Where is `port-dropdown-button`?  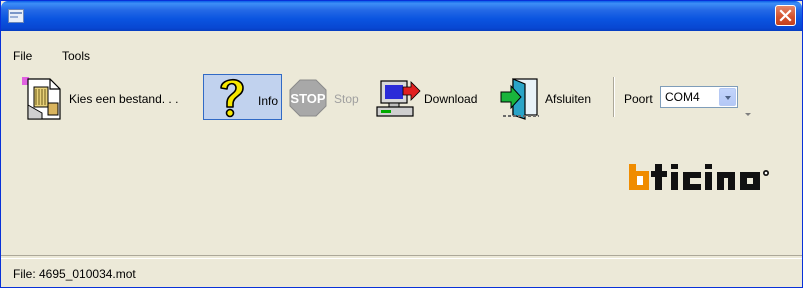 port-dropdown-button is located at coordinates (727, 97).